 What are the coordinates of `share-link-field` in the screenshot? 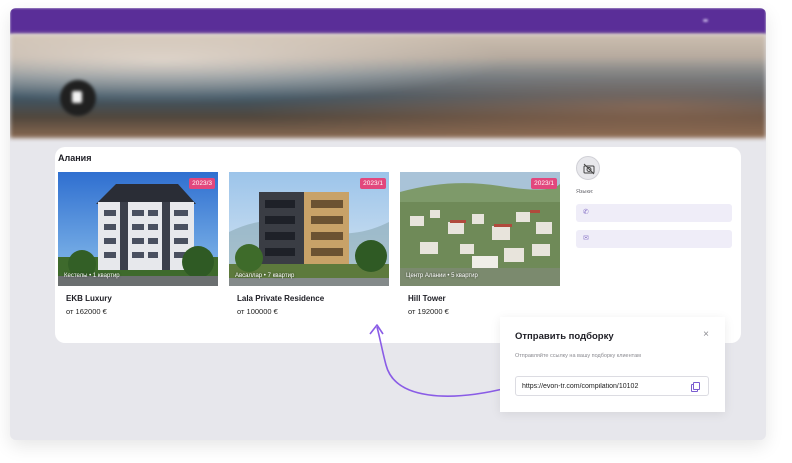 It's located at (612, 386).